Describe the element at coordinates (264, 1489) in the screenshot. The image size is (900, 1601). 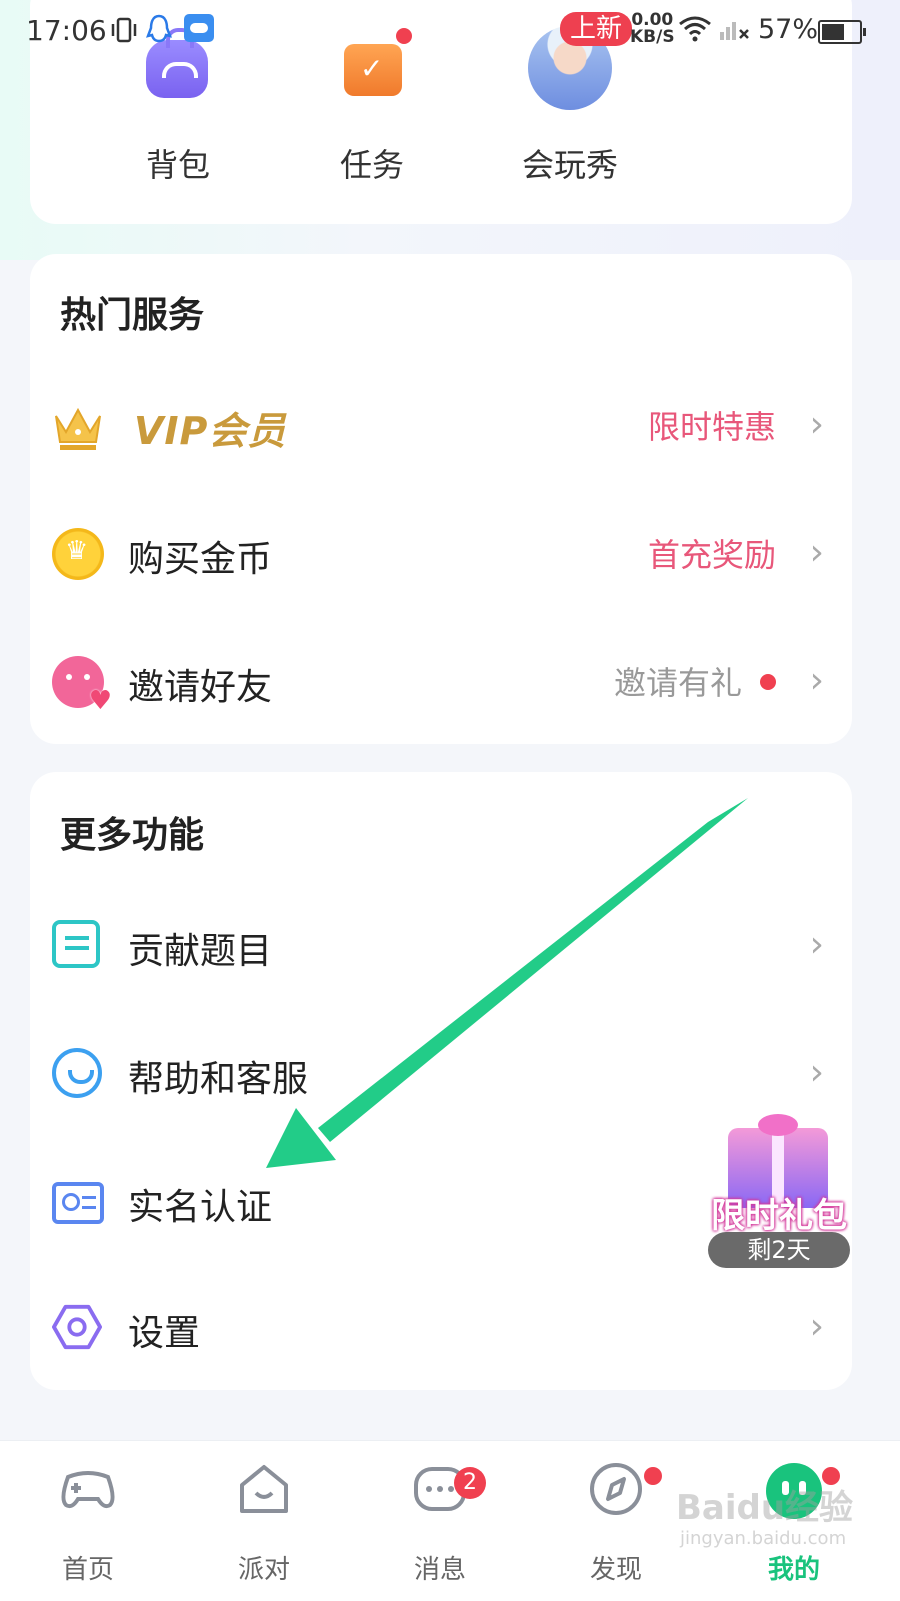
I see `house-smile-icon` at that location.